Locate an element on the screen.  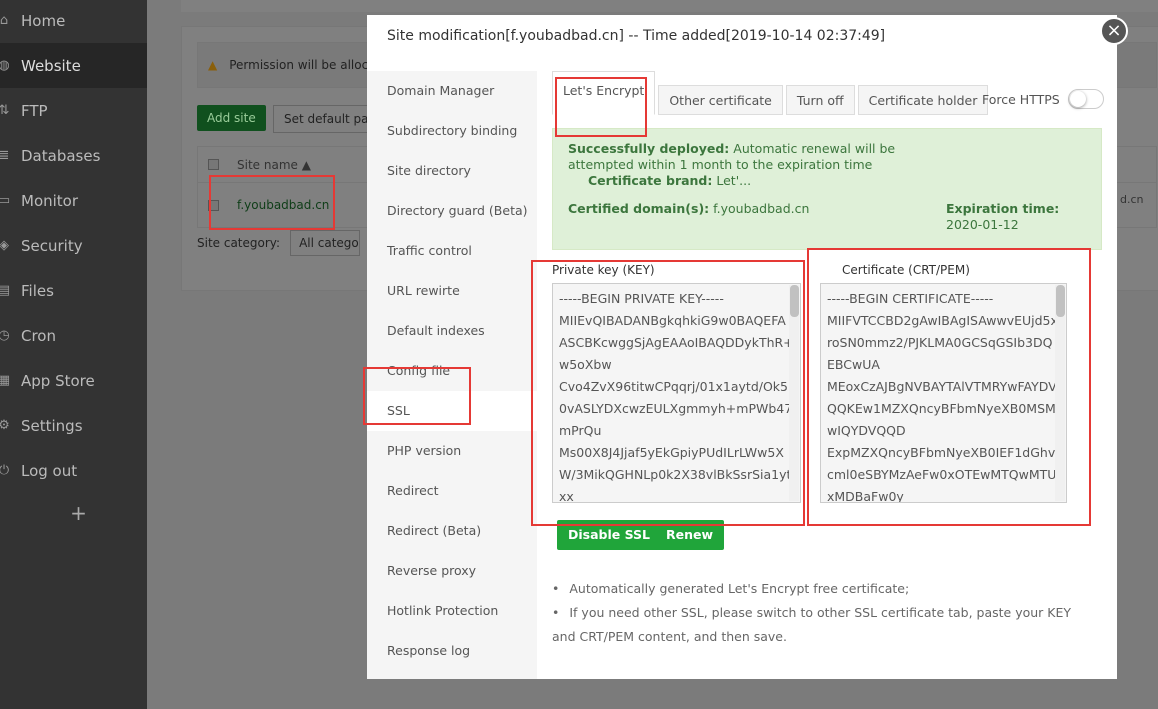
shield-icon: ◈ is located at coordinates (4, 245).